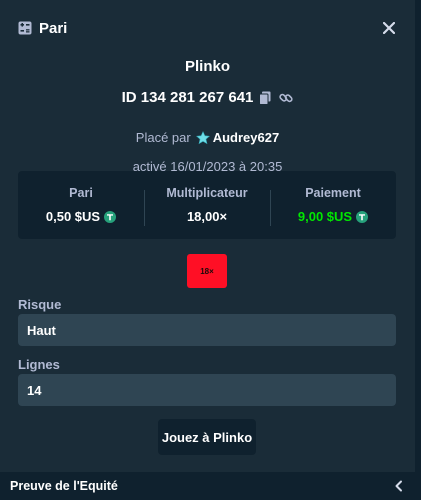  I want to click on stat-payout-label: Paiement, so click(333, 193).